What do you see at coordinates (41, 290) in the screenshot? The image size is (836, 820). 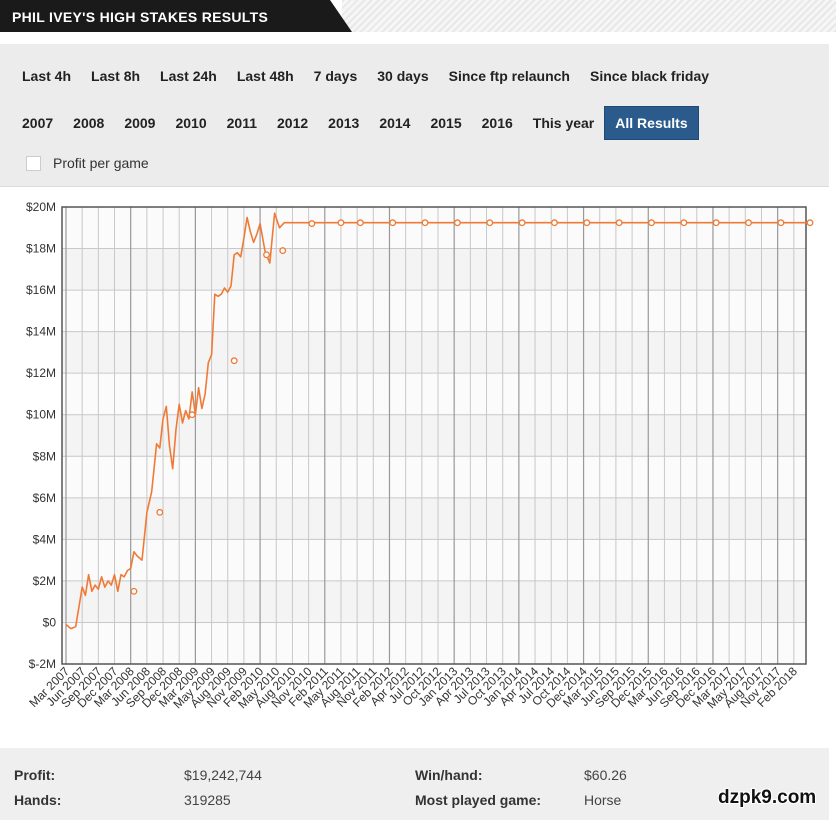 I see `y-tick-label: $16M` at bounding box center [41, 290].